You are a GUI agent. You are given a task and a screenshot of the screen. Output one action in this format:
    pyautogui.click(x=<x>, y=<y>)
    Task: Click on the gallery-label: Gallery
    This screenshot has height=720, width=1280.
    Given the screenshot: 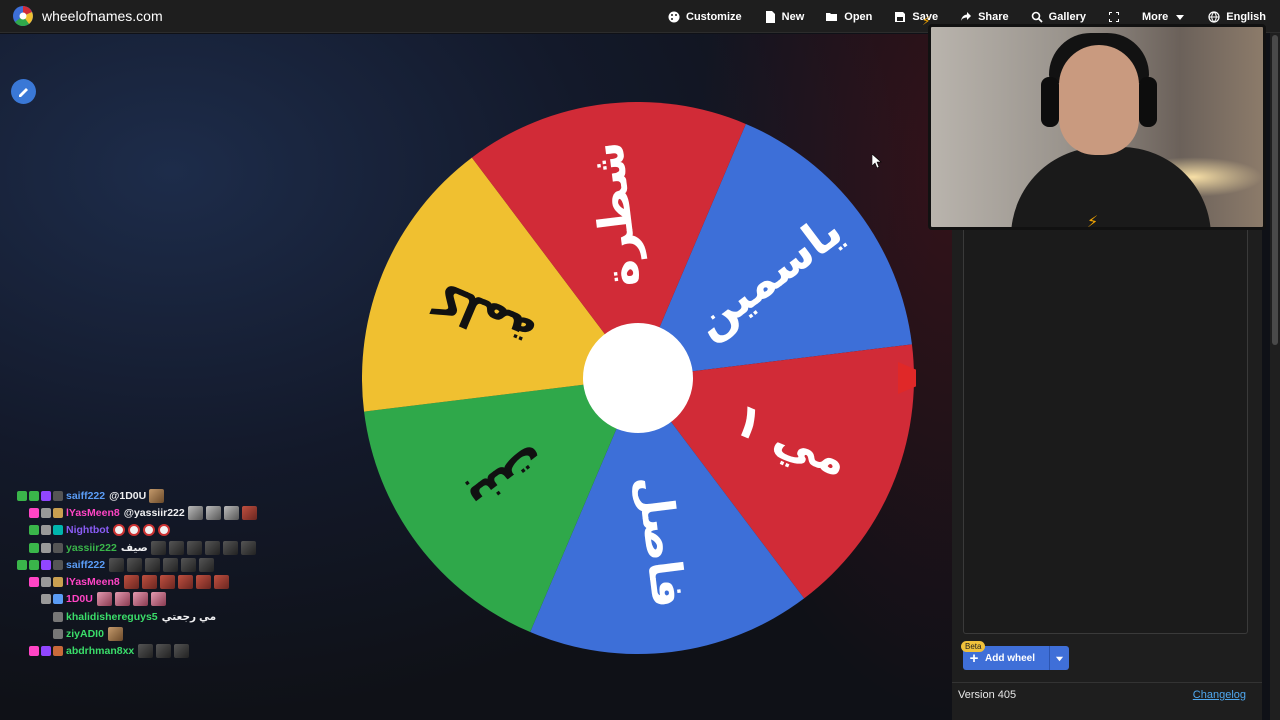 What is the action you would take?
    pyautogui.click(x=1067, y=16)
    